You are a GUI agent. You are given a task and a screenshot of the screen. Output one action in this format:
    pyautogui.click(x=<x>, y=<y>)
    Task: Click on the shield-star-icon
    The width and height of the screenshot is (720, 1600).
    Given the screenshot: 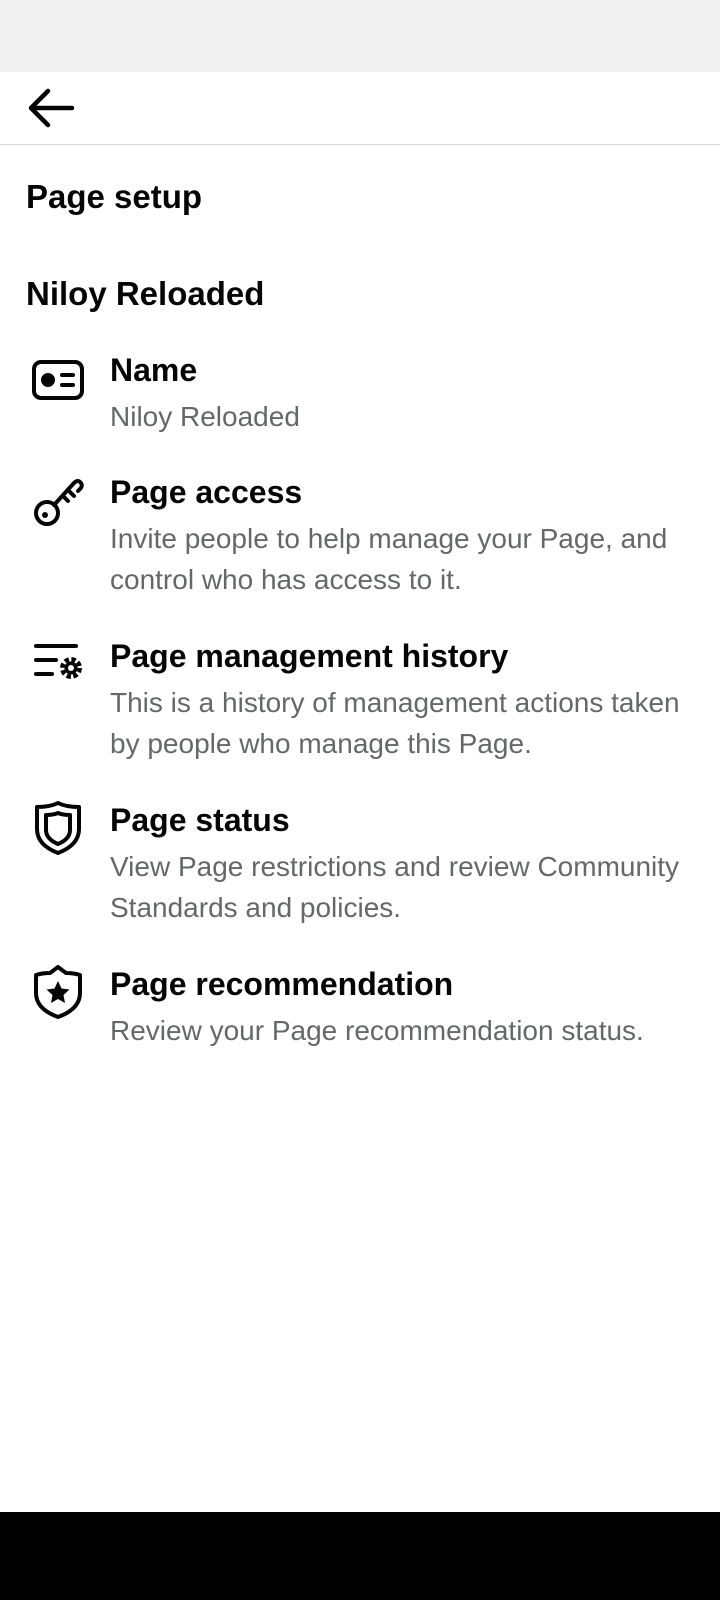 What is the action you would take?
    pyautogui.click(x=58, y=992)
    